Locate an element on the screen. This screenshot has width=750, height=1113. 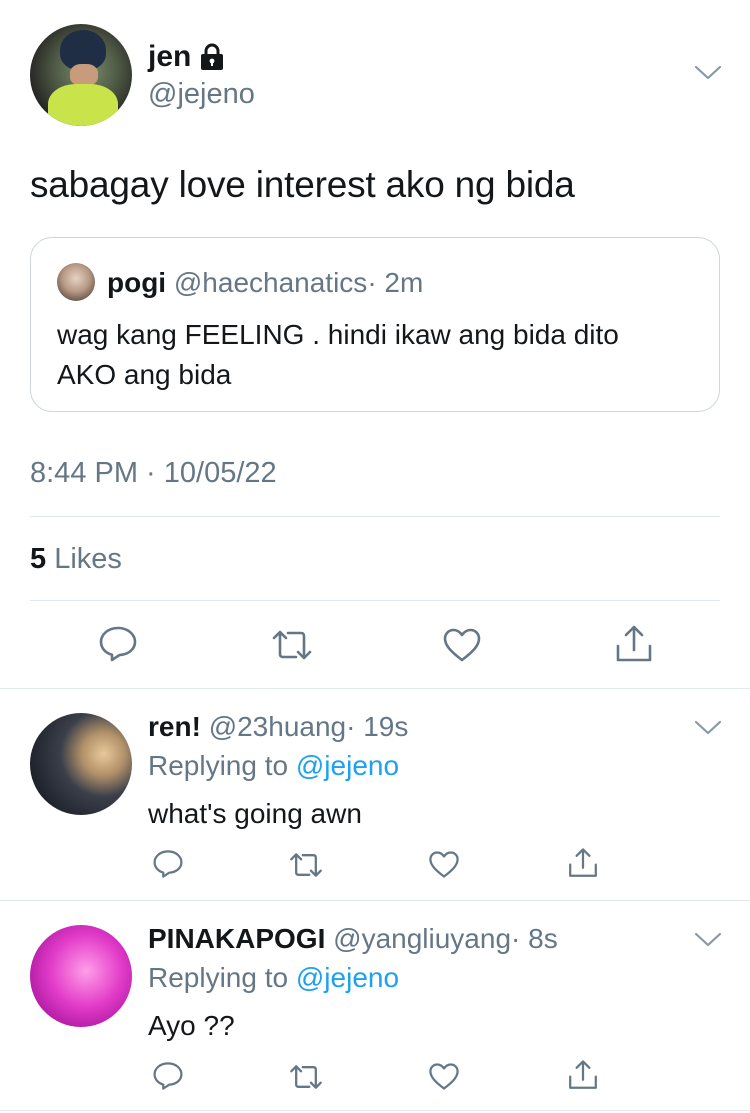
reply-header: PINAKAPOGI @yangliuyang· 8s is located at coordinates (353, 939).